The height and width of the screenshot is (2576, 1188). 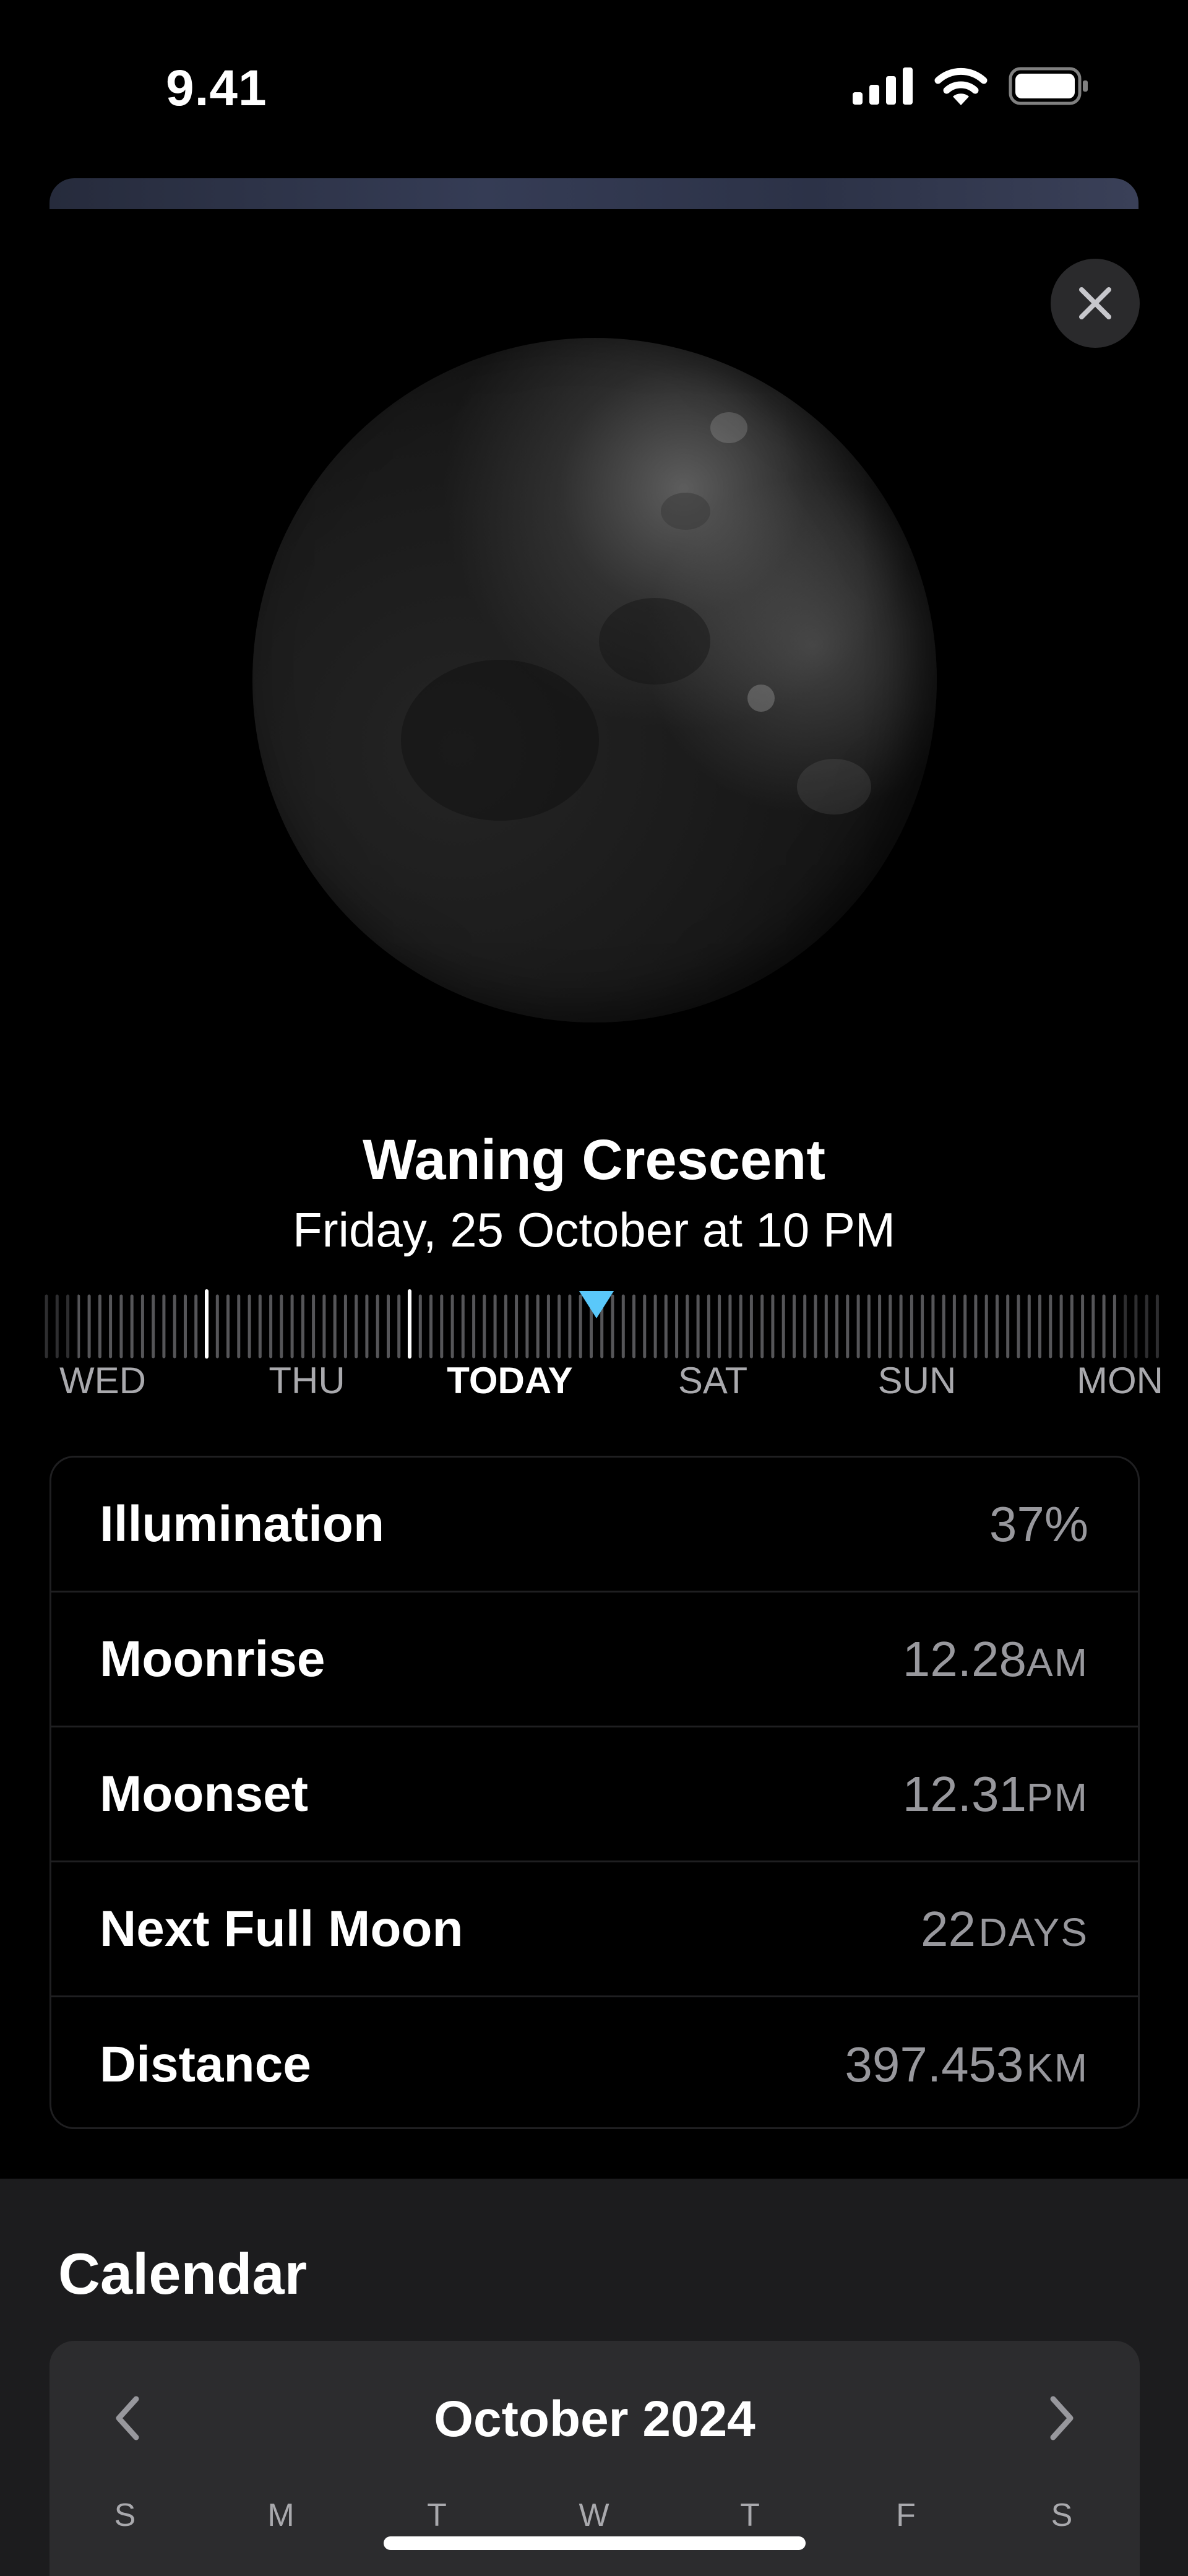 I want to click on info-value-group: 12.31PM, so click(x=995, y=1794).